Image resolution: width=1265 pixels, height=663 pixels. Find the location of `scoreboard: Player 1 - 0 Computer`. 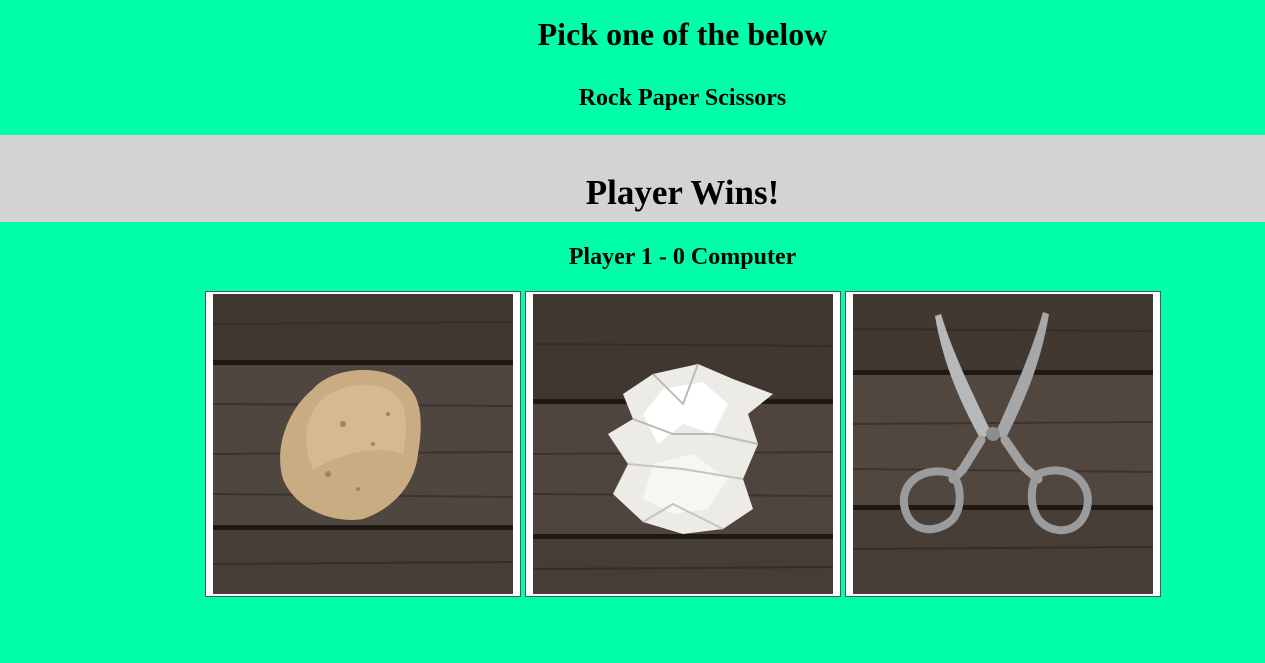

scoreboard: Player 1 - 0 Computer is located at coordinates (682, 257).